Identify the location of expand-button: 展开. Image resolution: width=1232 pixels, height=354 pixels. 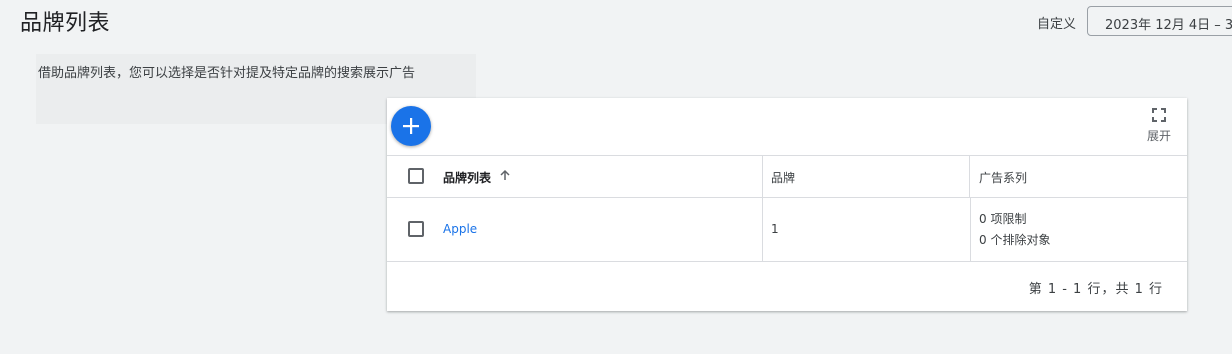
(1159, 130).